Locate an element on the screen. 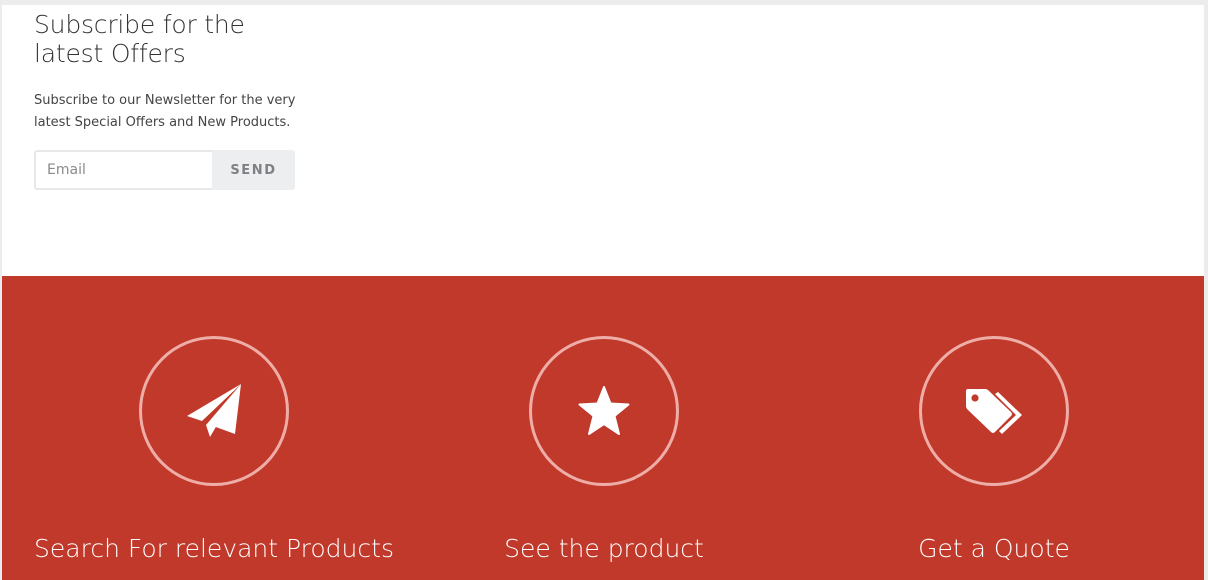 The width and height of the screenshot is (1208, 580). send-button: SEND is located at coordinates (253, 170).